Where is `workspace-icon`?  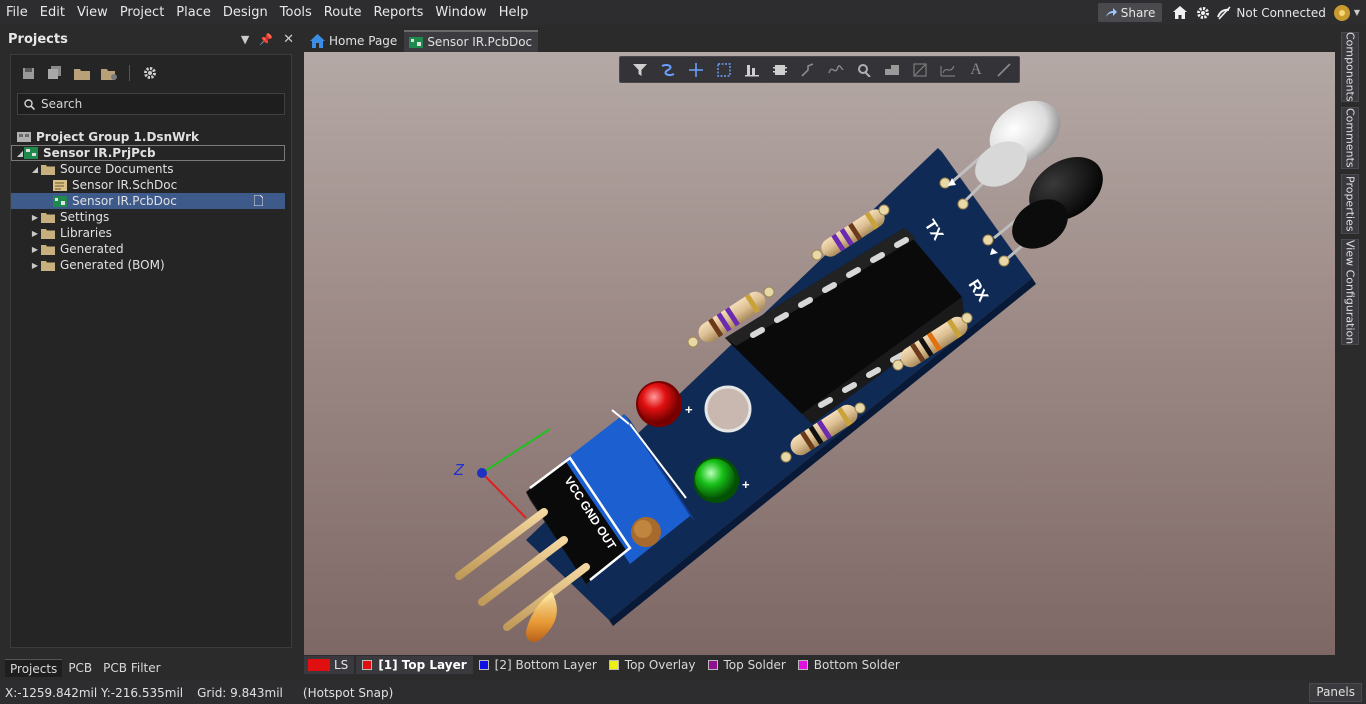 workspace-icon is located at coordinates (25, 137).